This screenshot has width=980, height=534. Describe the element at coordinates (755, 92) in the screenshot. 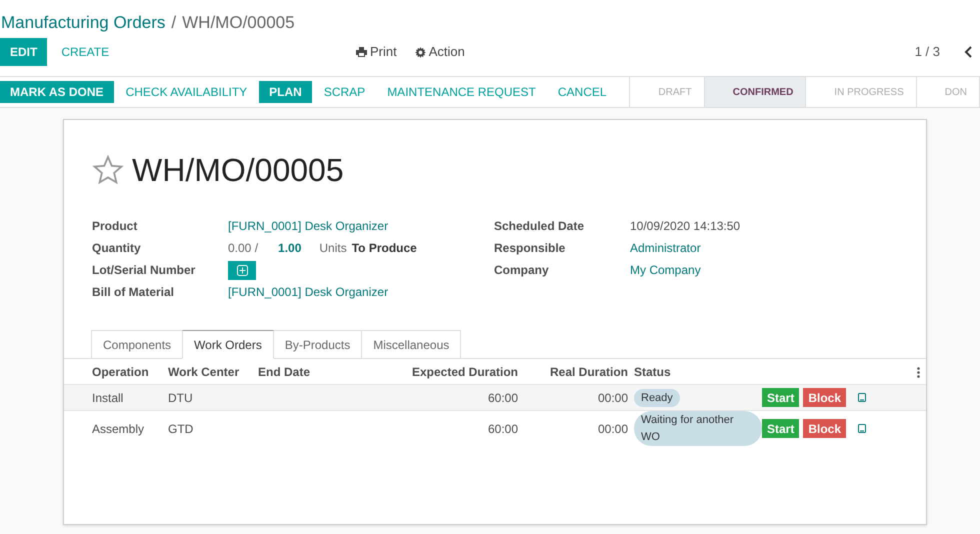

I see `status-stage: CONFIRMED` at that location.